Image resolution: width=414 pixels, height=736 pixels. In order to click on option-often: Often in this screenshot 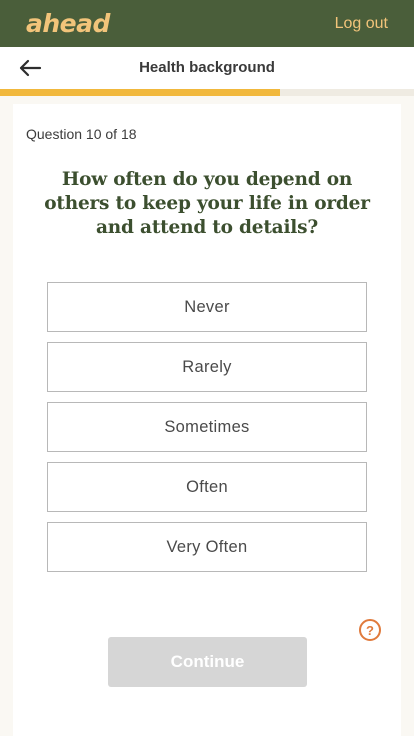, I will do `click(207, 487)`.